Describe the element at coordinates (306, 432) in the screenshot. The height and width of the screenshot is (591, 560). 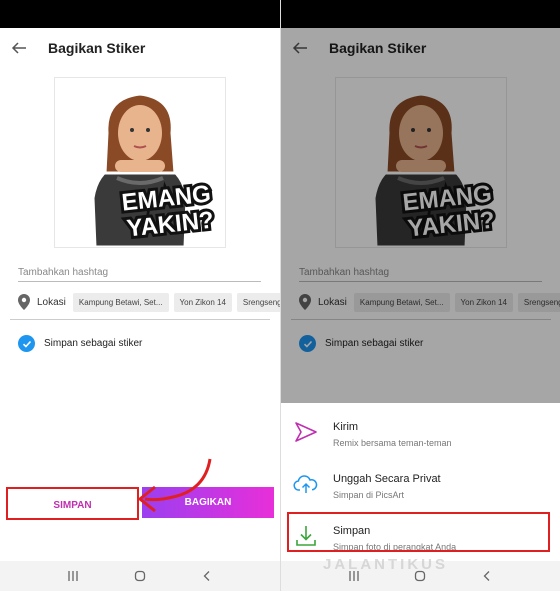
I see `send-icon` at that location.